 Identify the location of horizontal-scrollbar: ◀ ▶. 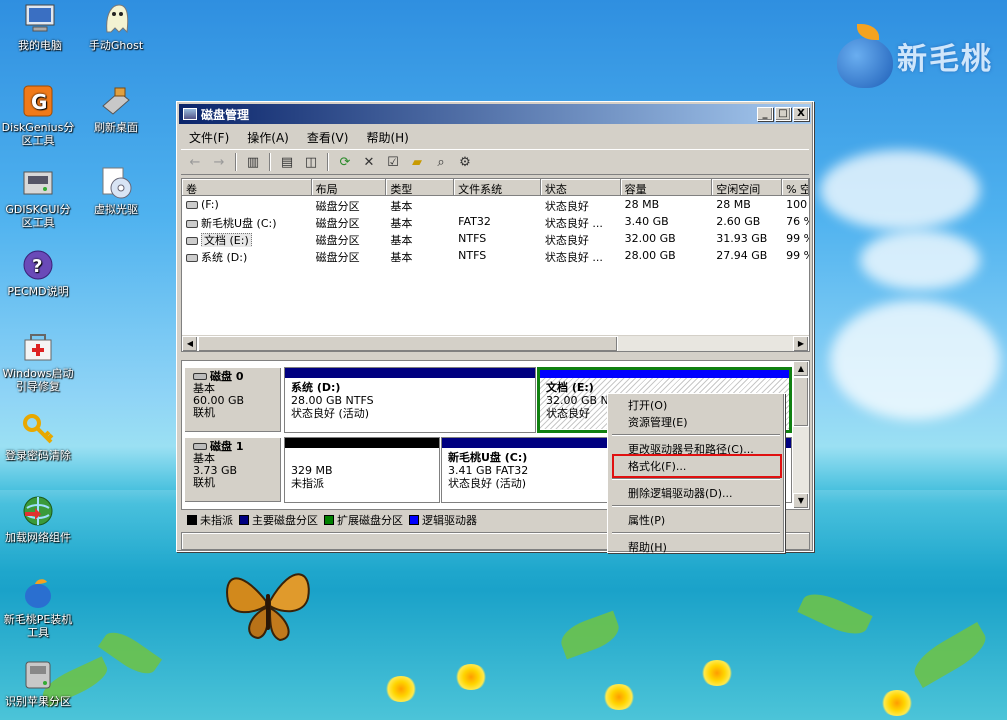
(495, 343).